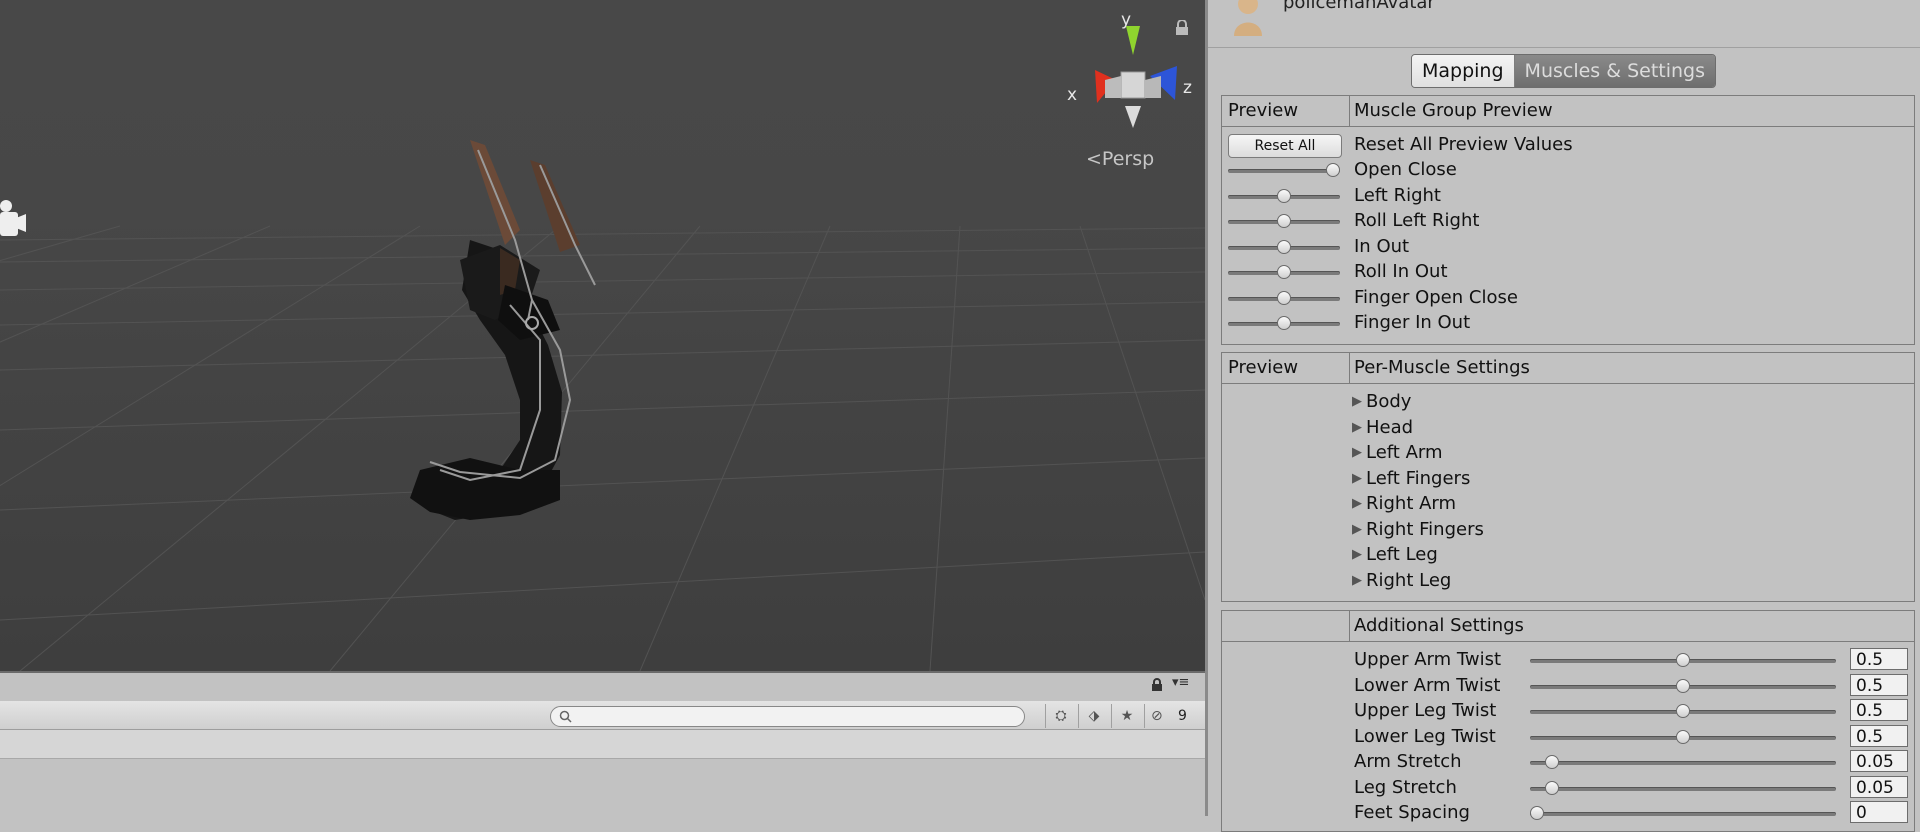 This screenshot has height=832, width=1920. Describe the element at coordinates (1568, 324) in the screenshot. I see `preview-slider-row: Finger In Out` at that location.